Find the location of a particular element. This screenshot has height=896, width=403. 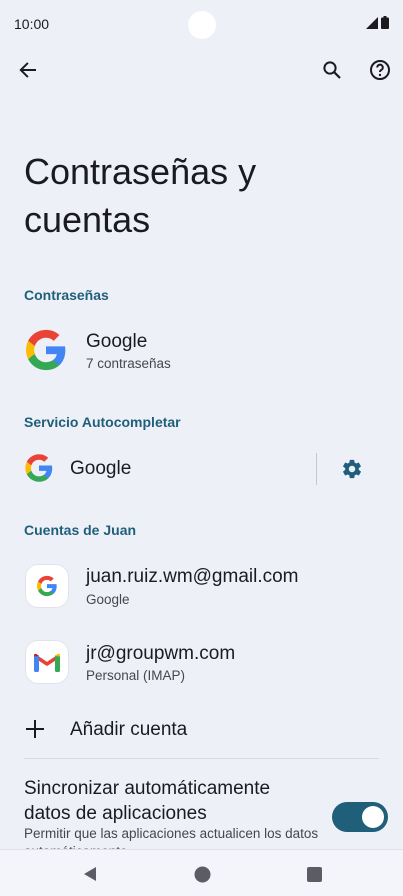

circle-home-icon is located at coordinates (202, 874).